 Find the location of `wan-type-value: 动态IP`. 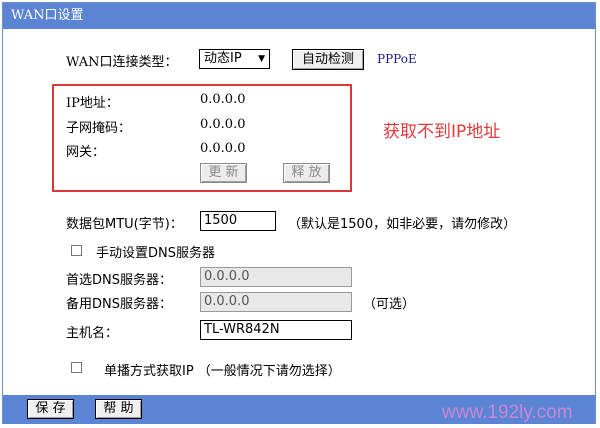

wan-type-value: 动态IP is located at coordinates (223, 58).